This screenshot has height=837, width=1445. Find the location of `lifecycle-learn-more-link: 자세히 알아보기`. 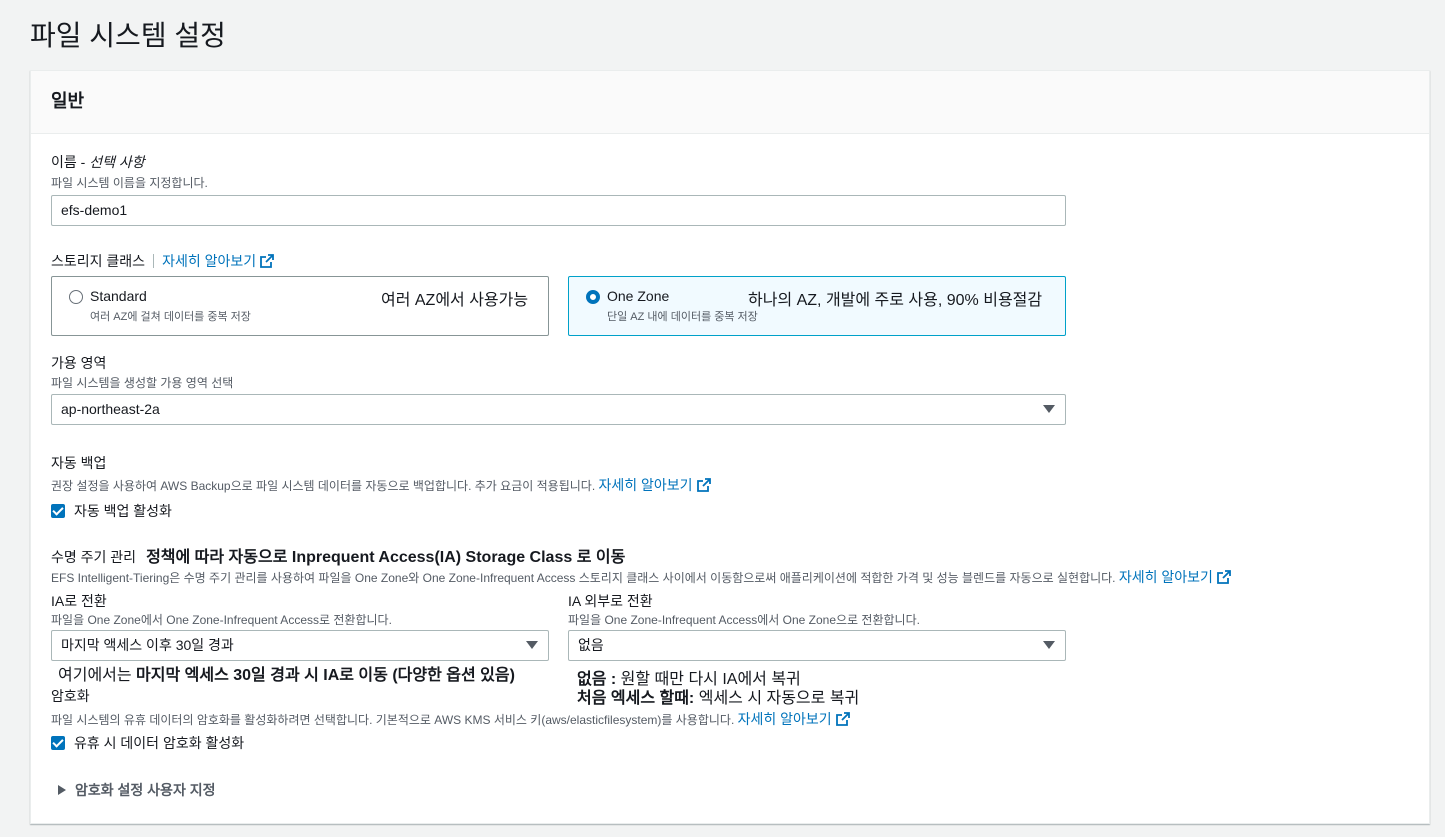

lifecycle-learn-more-link: 자세히 알아보기 is located at coordinates (1166, 577).